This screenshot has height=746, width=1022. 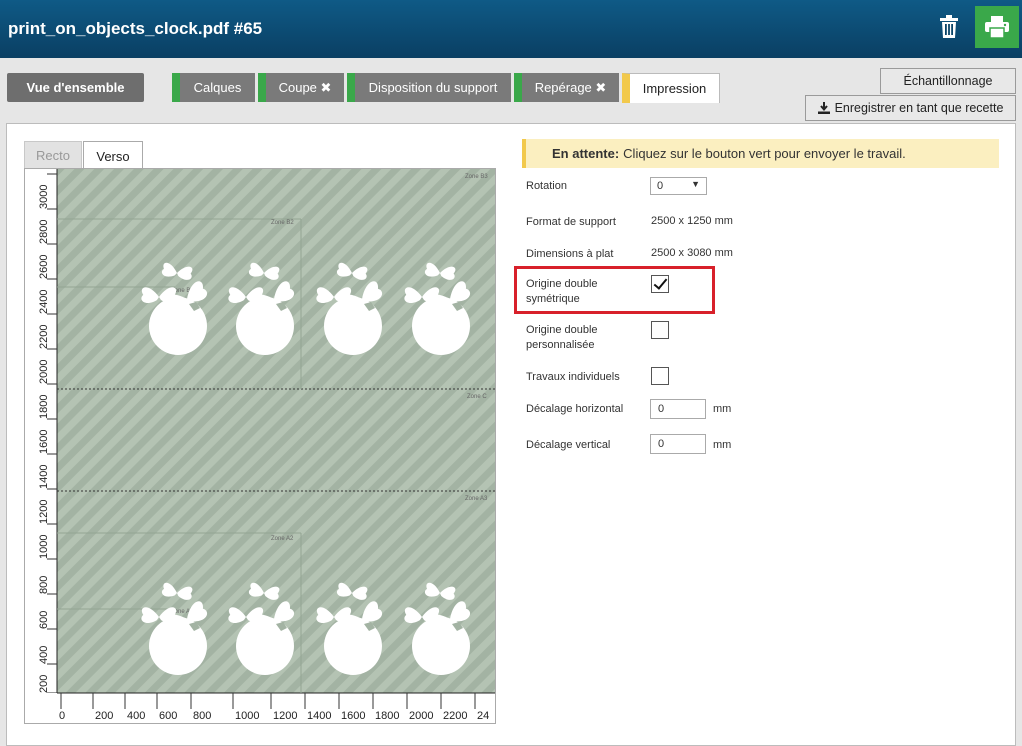 What do you see at coordinates (678, 444) in the screenshot?
I see `v-offset-input: 0` at bounding box center [678, 444].